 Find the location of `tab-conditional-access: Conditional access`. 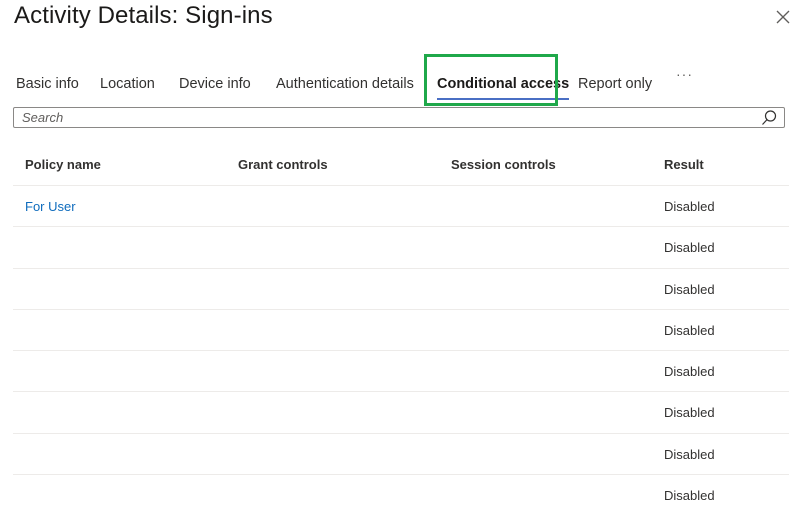

tab-conditional-access: Conditional access is located at coordinates (503, 84).